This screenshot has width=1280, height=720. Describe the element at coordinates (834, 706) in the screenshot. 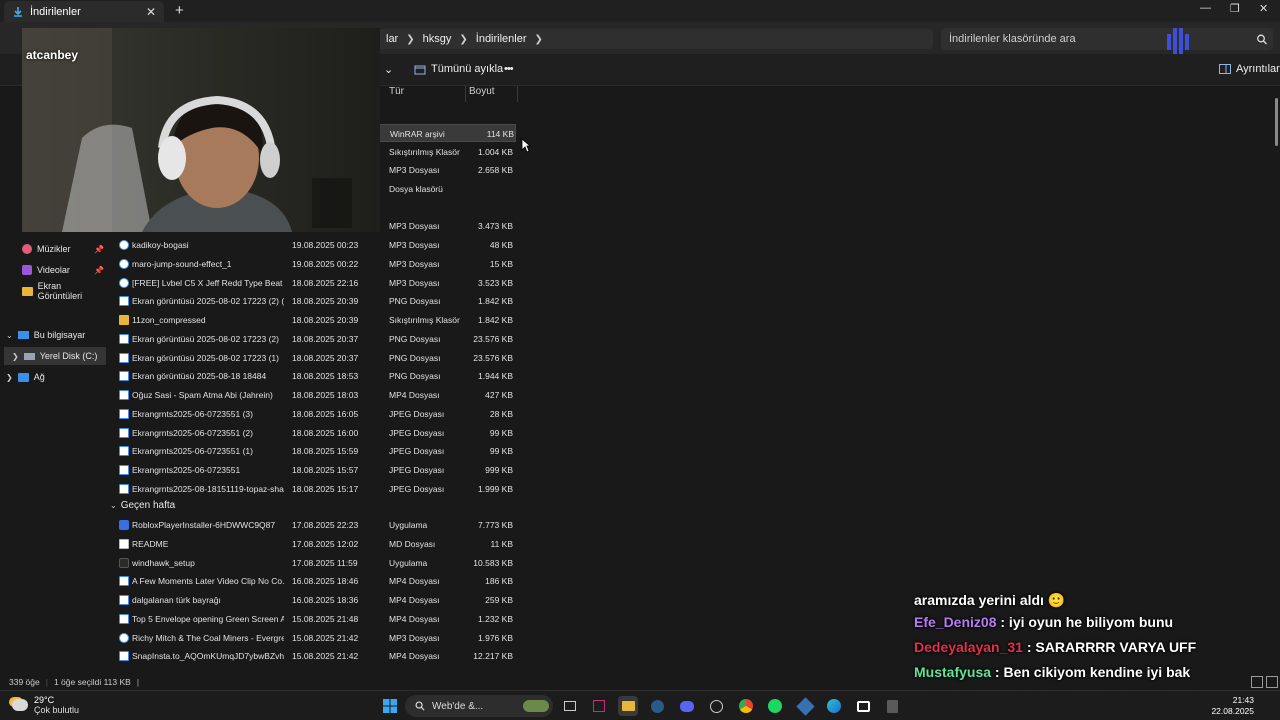

I see `edge-icon` at that location.